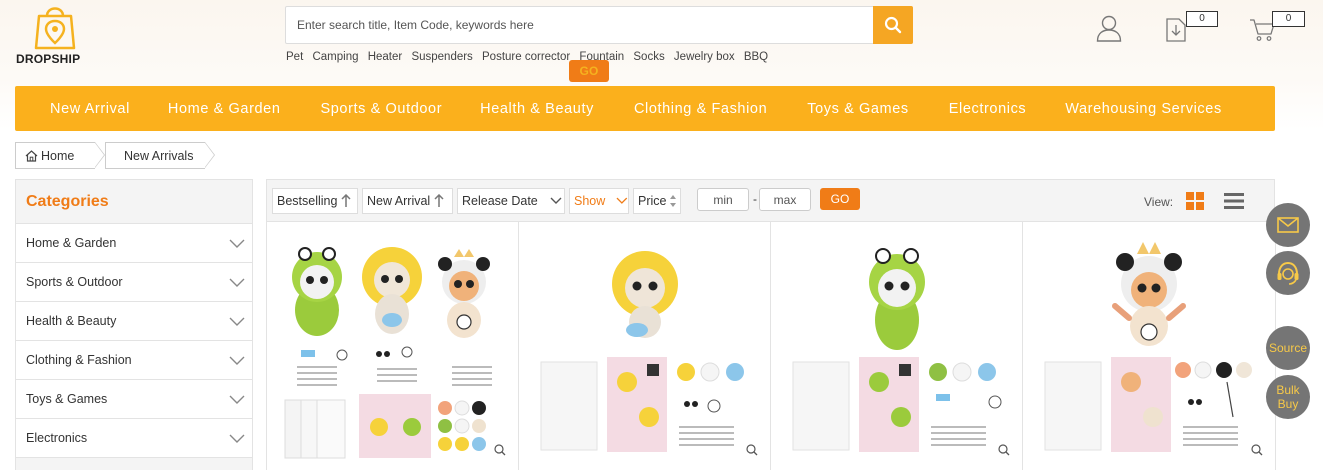 The width and height of the screenshot is (1323, 470). I want to click on price-range-dash: -, so click(755, 199).